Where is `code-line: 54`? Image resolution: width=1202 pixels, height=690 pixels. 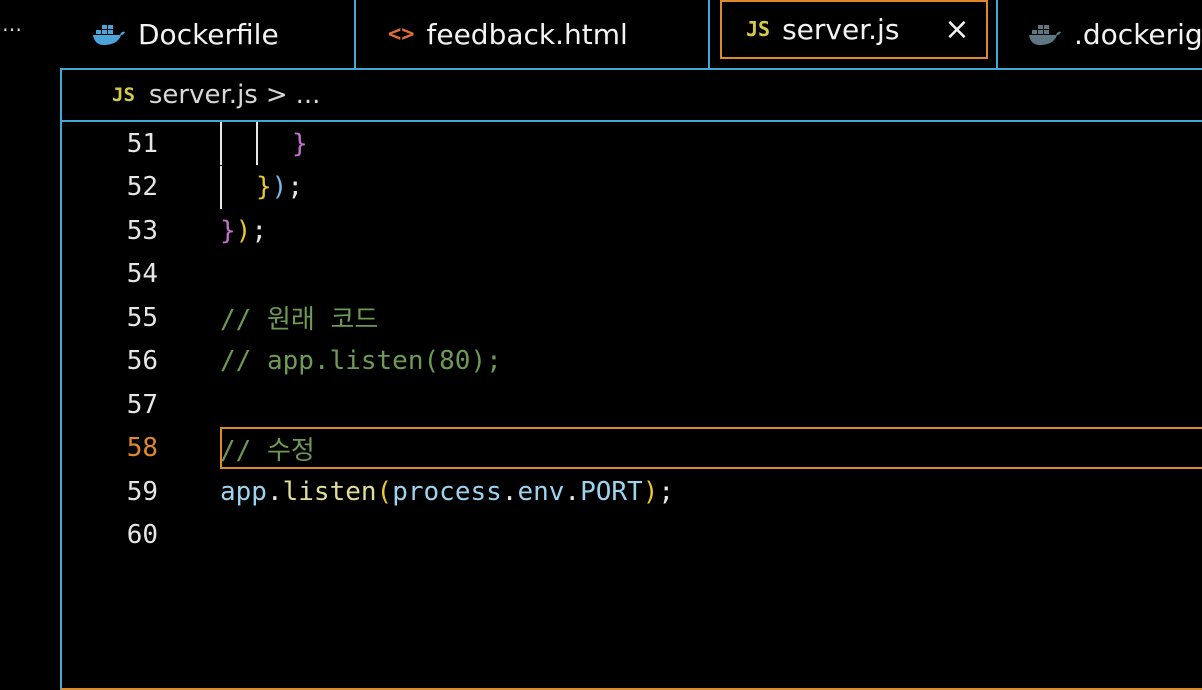
code-line: 54 is located at coordinates (632, 274).